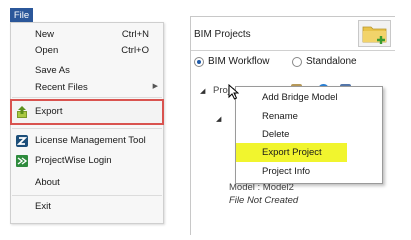 The height and width of the screenshot is (240, 411). Describe the element at coordinates (286, 171) in the screenshot. I see `ctx-item-project-info: Project Info` at that location.